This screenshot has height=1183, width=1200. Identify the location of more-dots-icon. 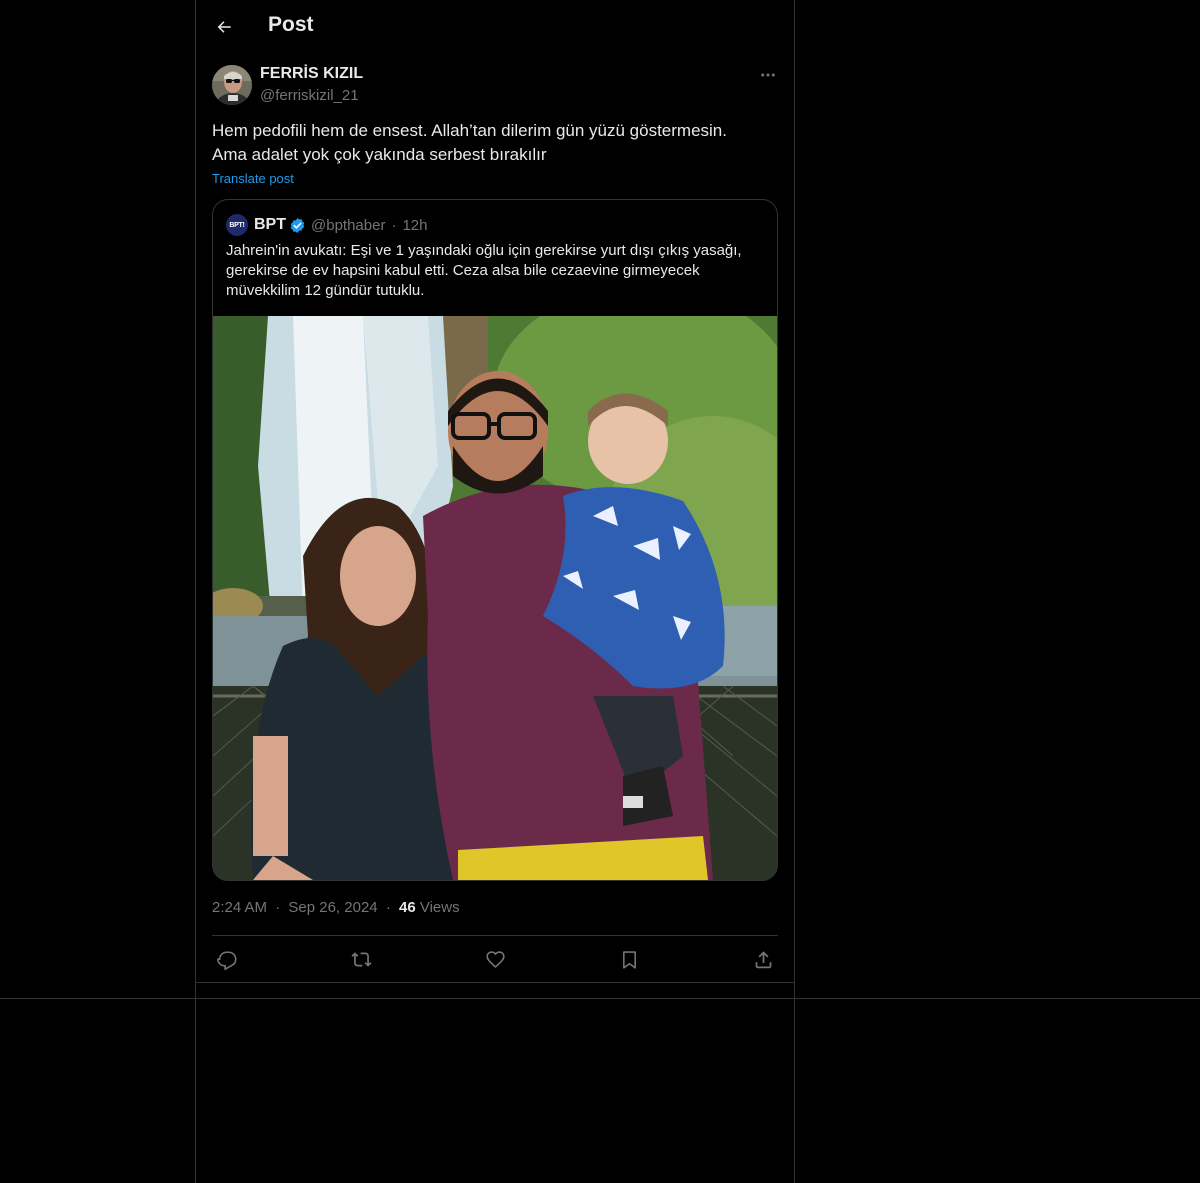
(768, 75).